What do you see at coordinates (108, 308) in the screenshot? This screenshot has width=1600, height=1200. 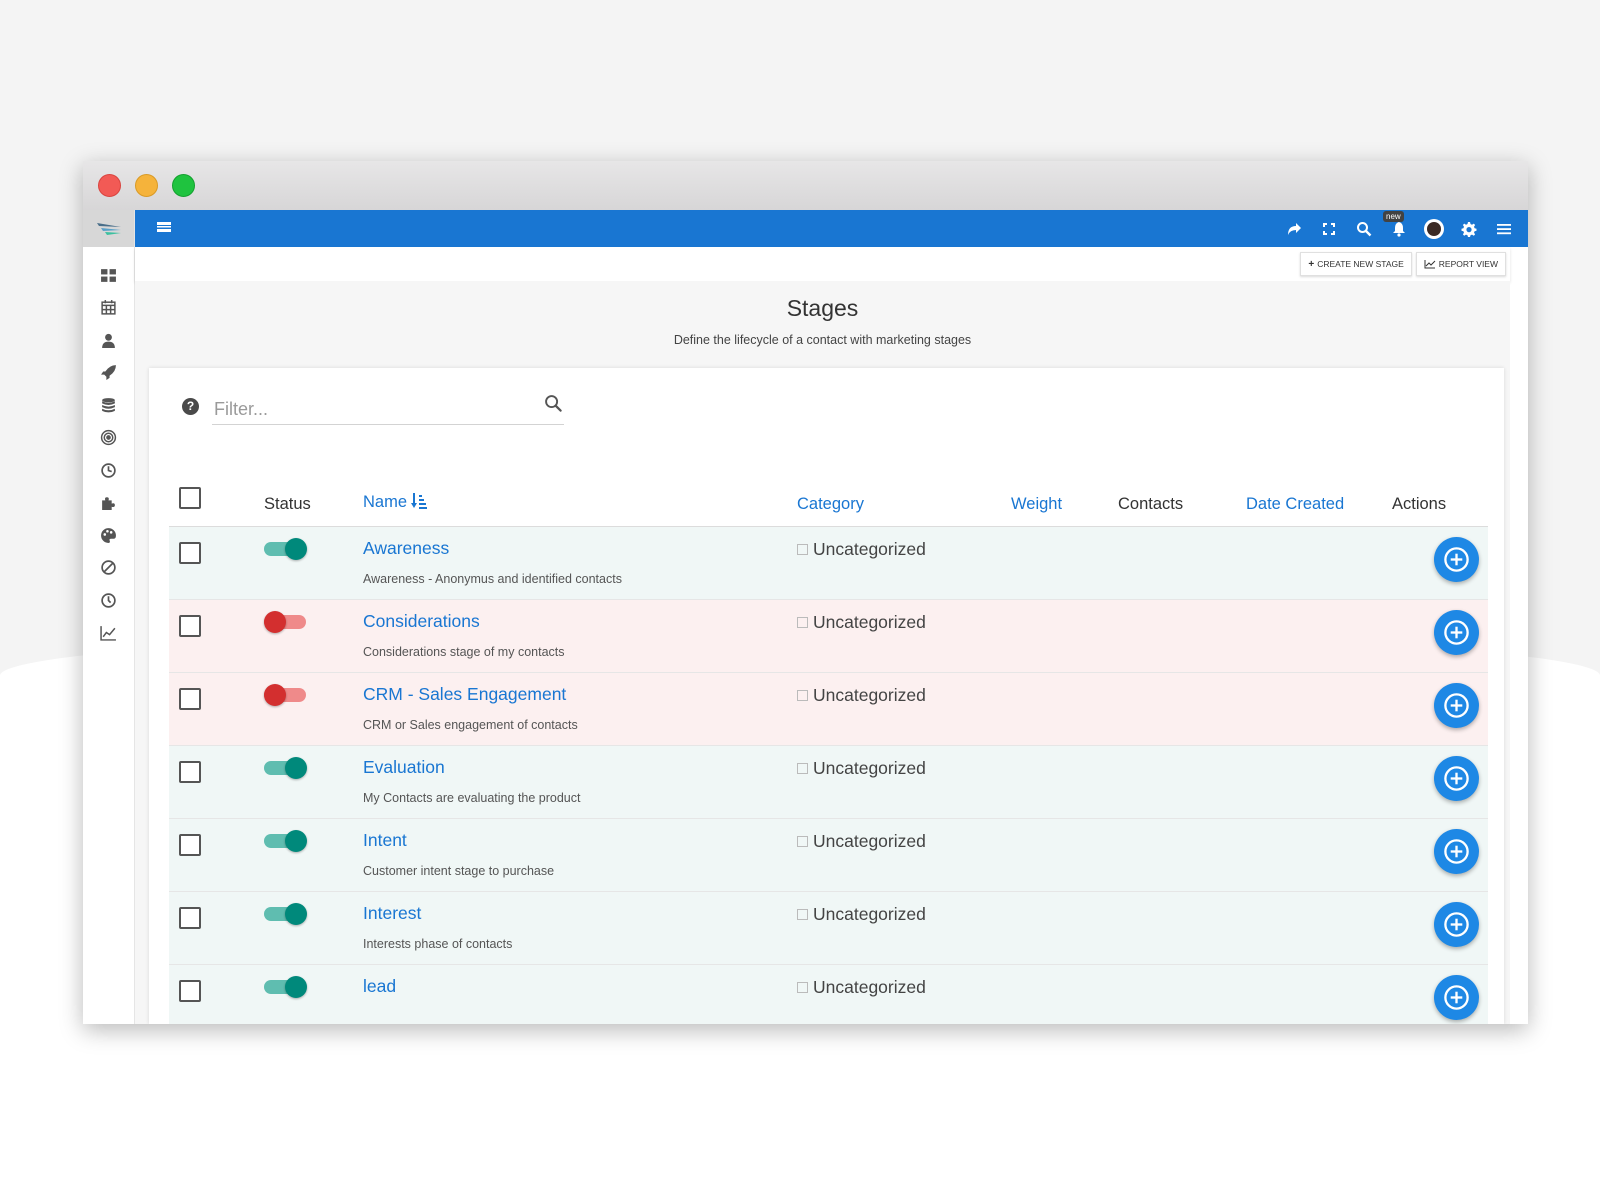 I see `calendar-icon` at bounding box center [108, 308].